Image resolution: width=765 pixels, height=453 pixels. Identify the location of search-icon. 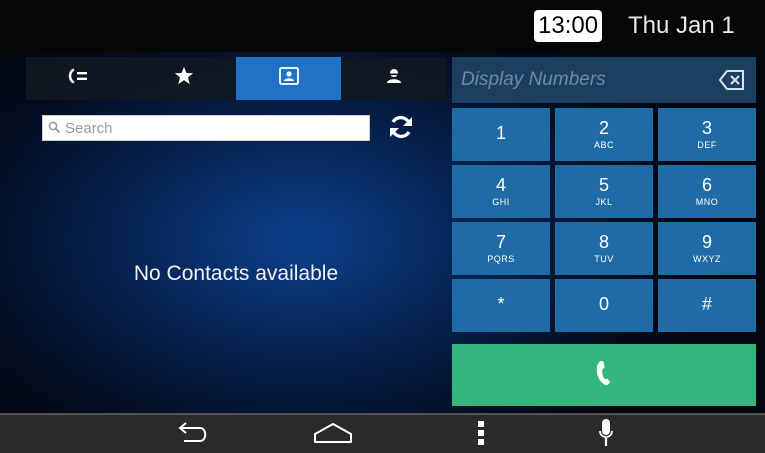
(54, 130).